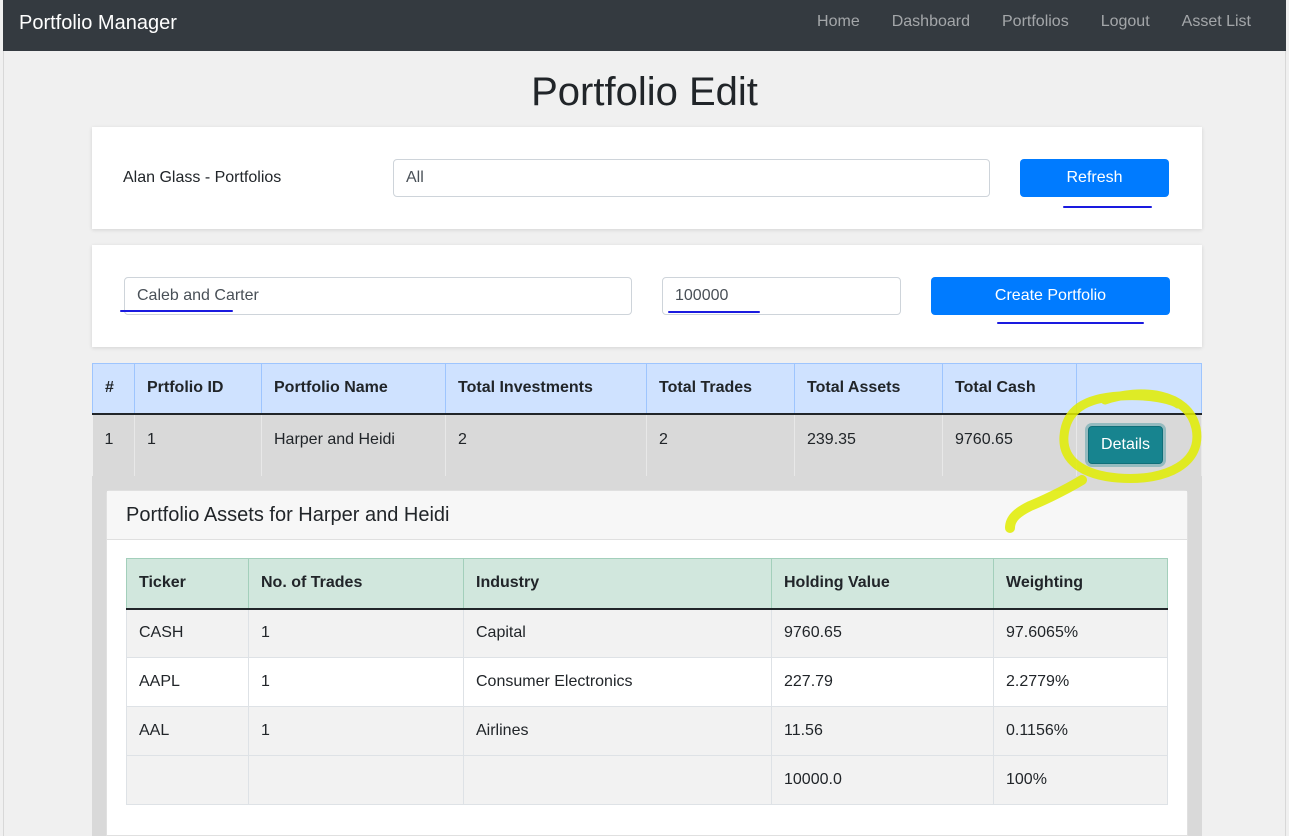  I want to click on cell-ticker: AAPL, so click(187, 682).